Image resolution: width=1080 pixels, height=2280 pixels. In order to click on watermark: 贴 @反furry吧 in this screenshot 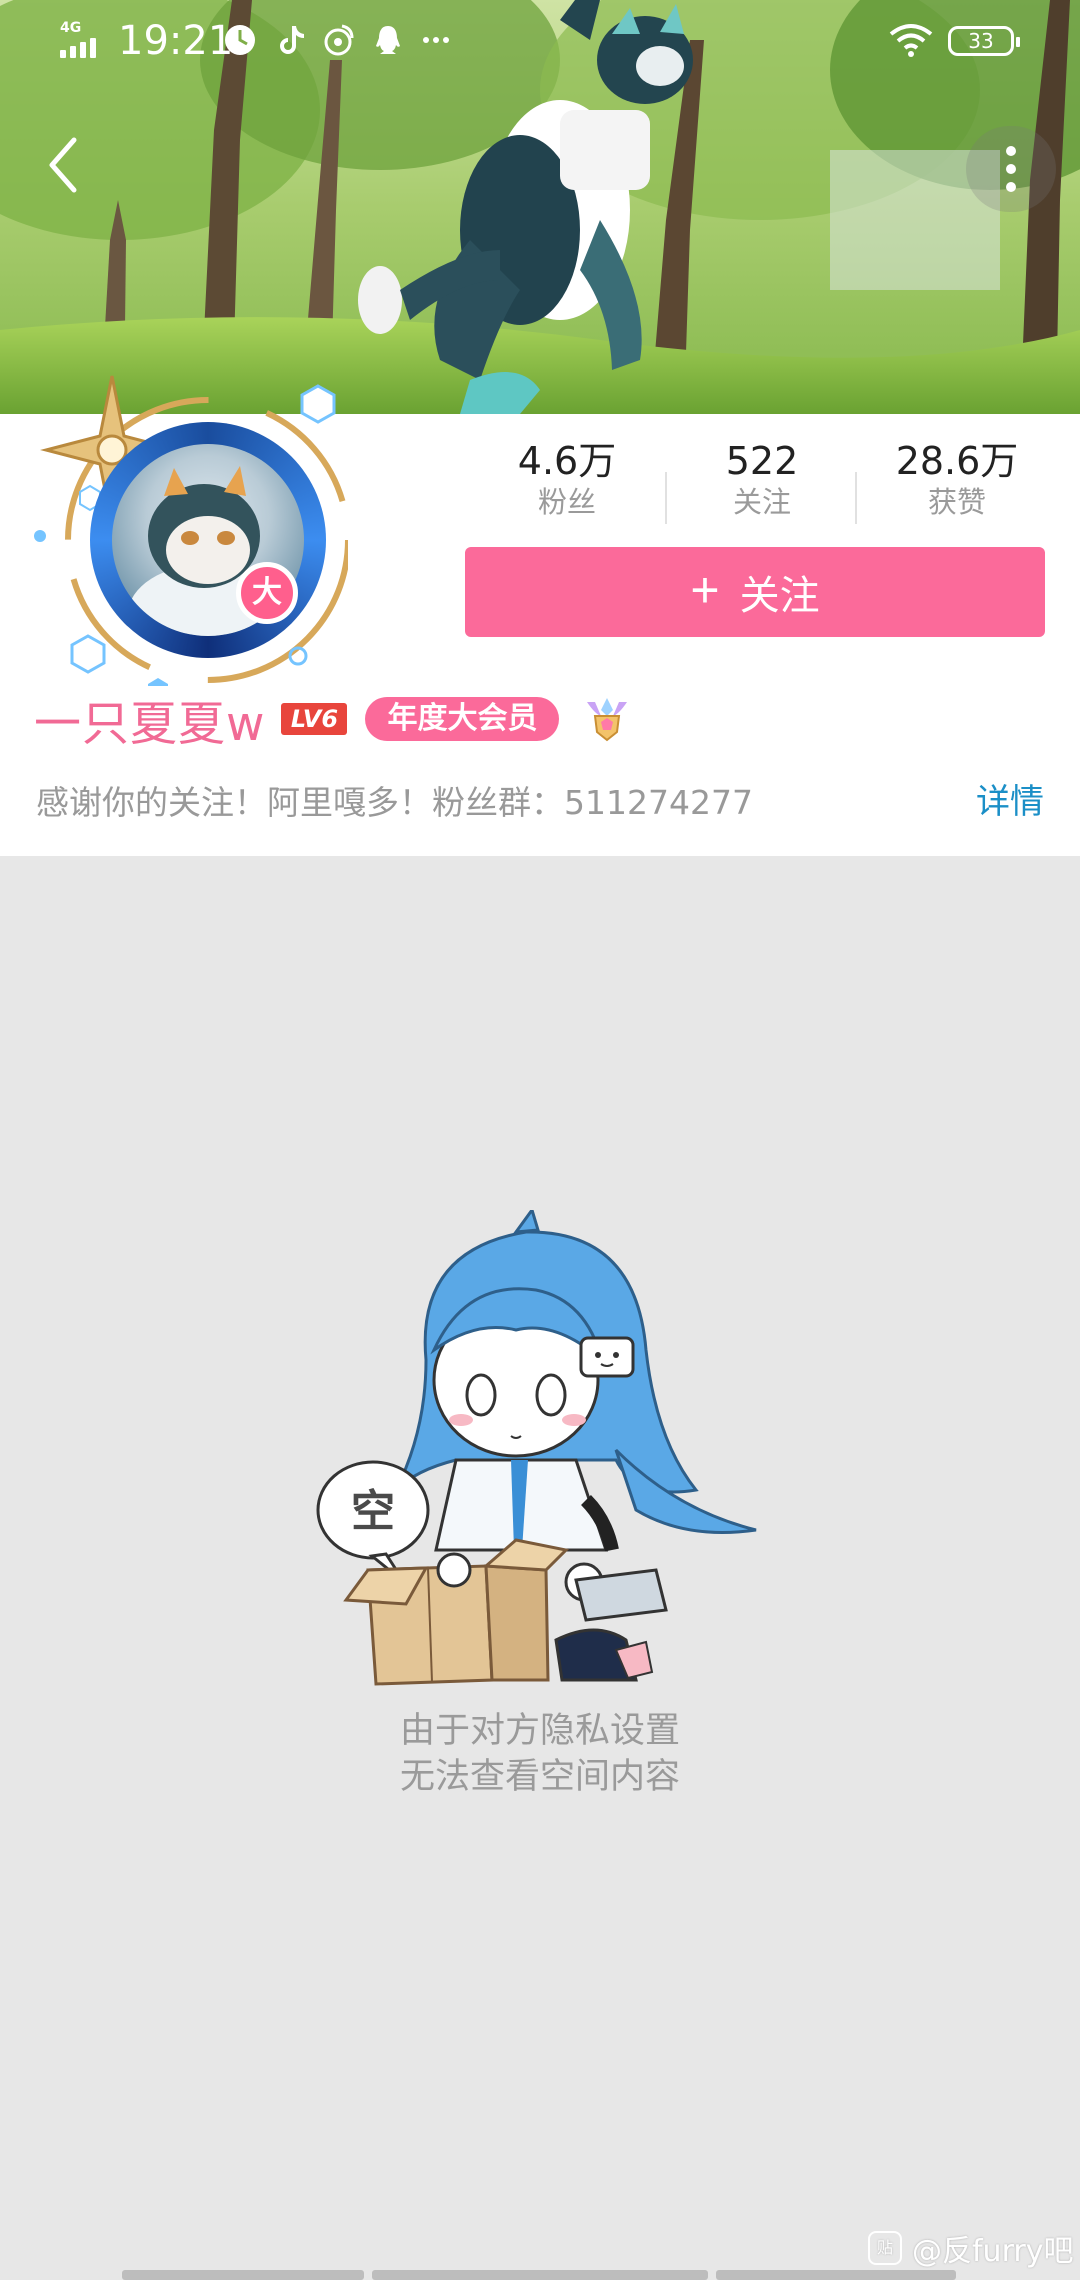, I will do `click(970, 2248)`.